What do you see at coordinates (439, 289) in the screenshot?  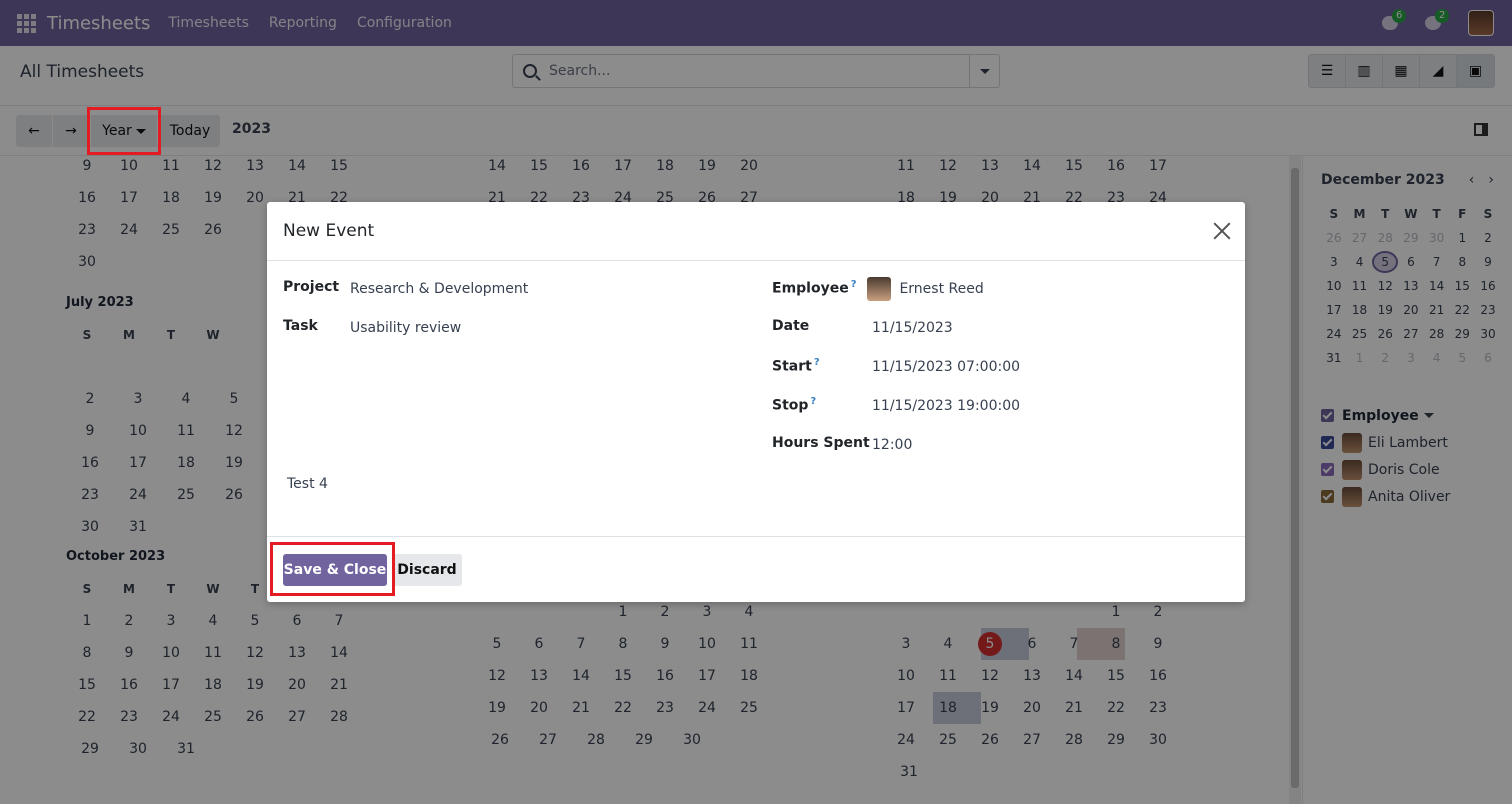 I see `project-field: Research & Development` at bounding box center [439, 289].